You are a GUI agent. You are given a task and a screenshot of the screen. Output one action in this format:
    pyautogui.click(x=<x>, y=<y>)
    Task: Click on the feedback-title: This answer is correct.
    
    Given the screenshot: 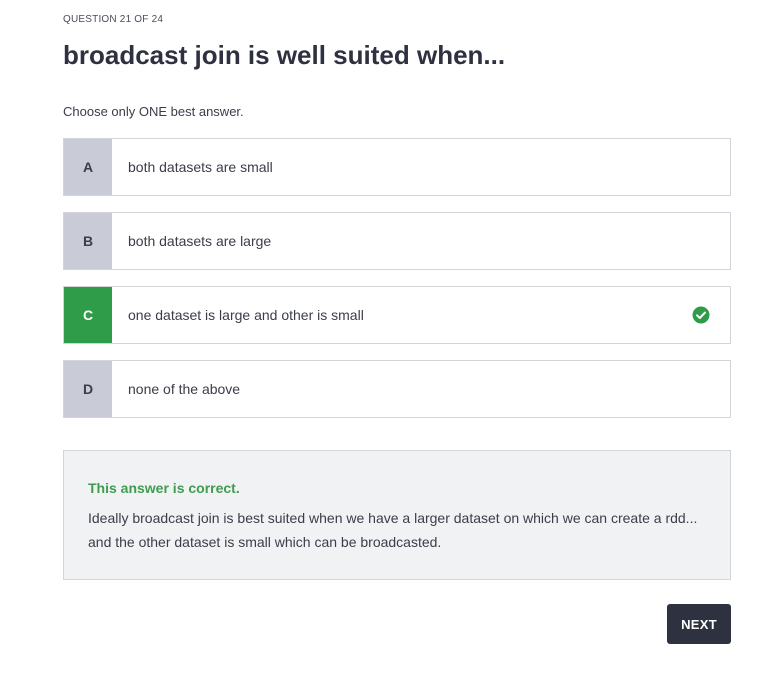 What is the action you would take?
    pyautogui.click(x=164, y=488)
    